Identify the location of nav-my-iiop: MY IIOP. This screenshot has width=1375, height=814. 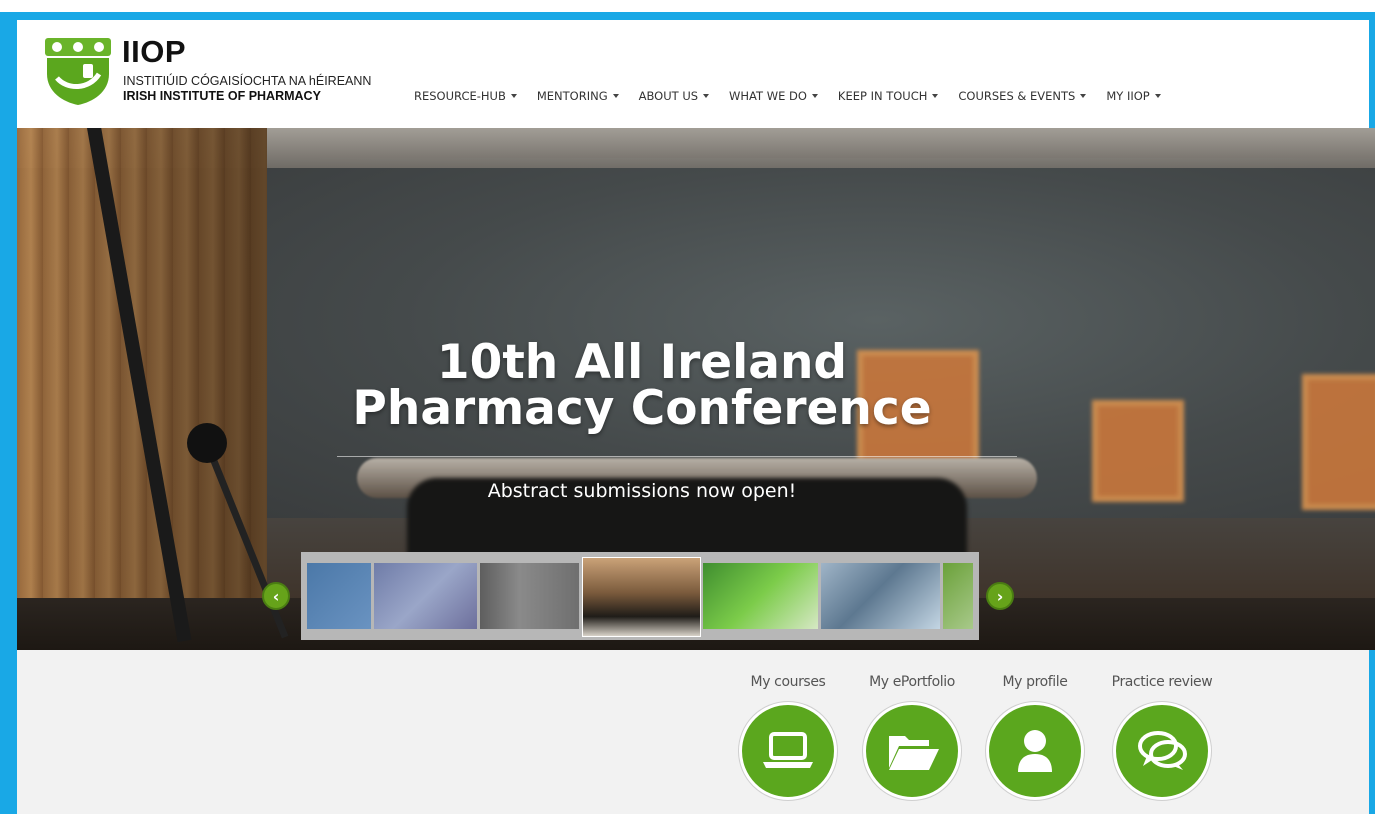
(1133, 96).